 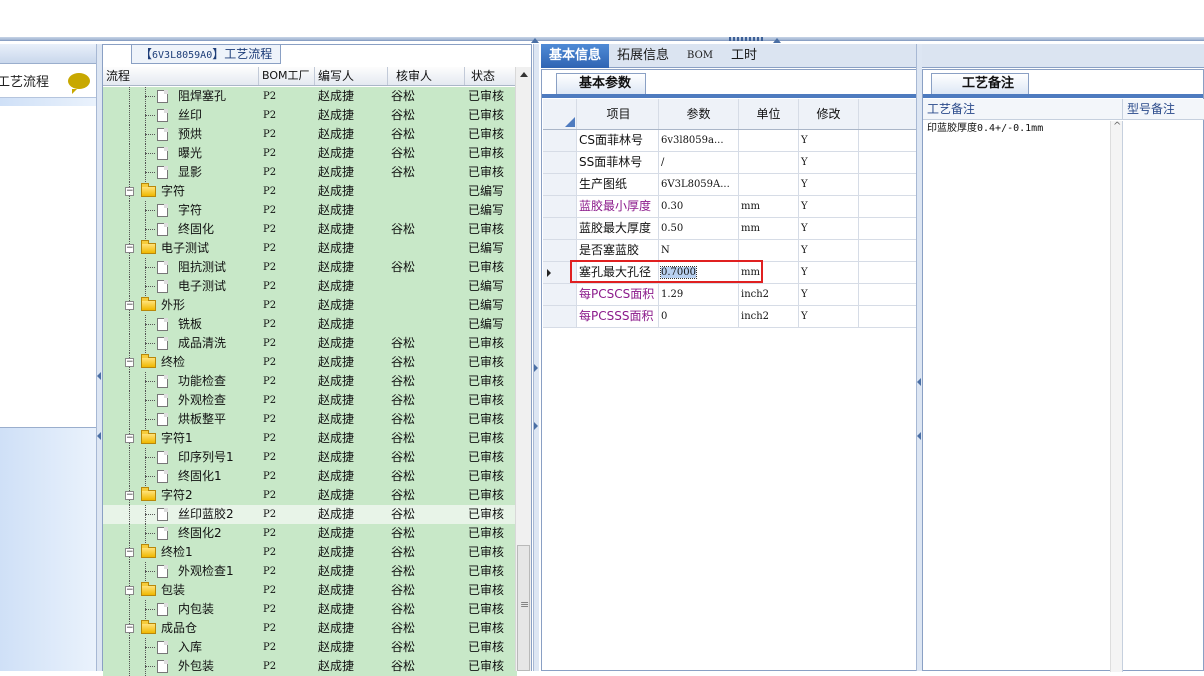 I want to click on param-value-cell: 1.29, so click(x=699, y=294).